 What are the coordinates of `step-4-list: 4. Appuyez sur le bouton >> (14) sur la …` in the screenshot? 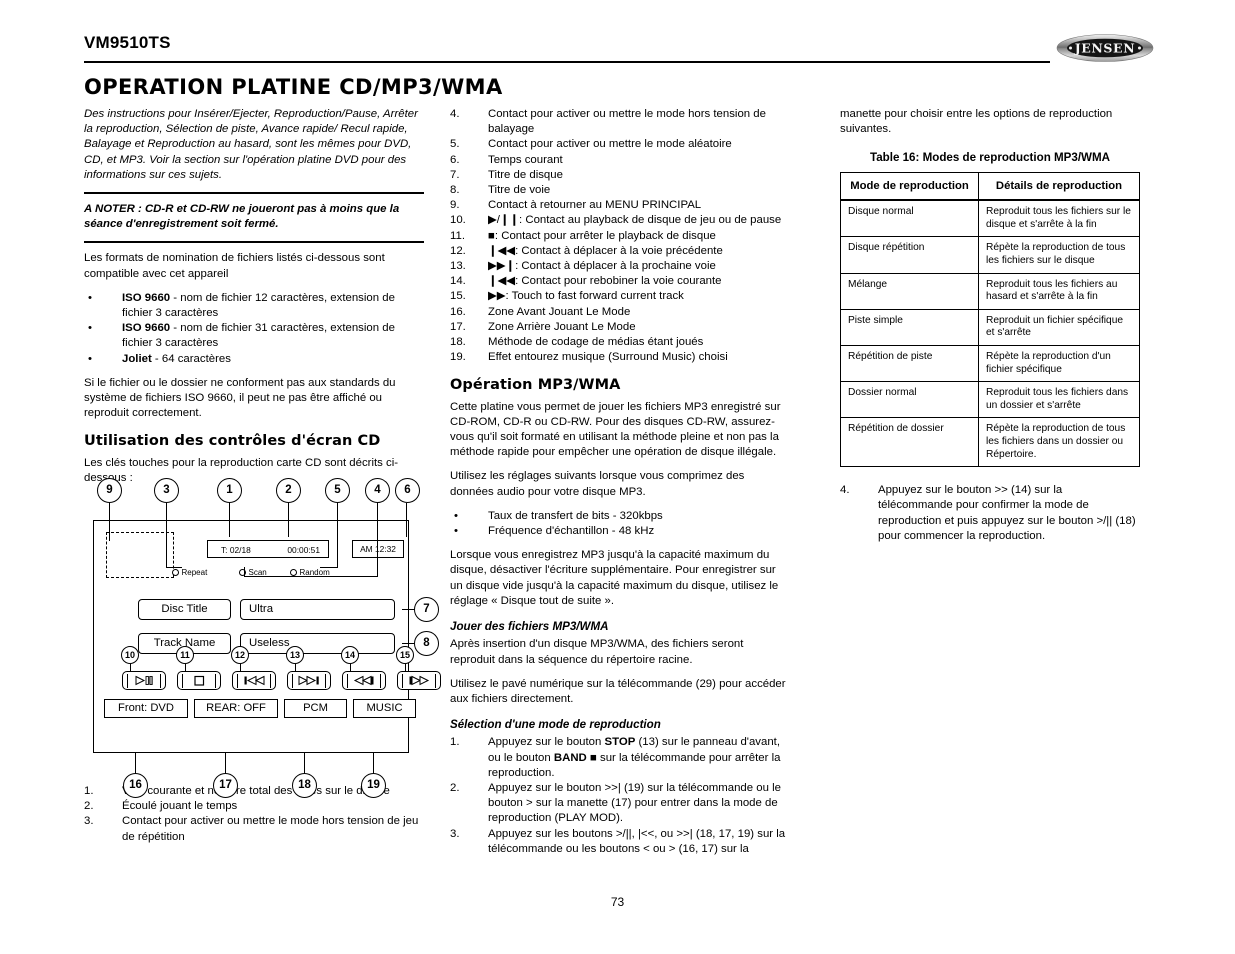 It's located at (990, 513).